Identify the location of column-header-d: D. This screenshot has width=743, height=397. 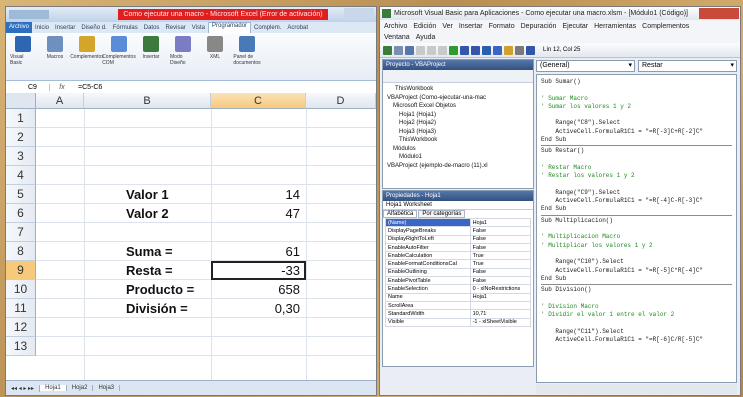
(341, 101).